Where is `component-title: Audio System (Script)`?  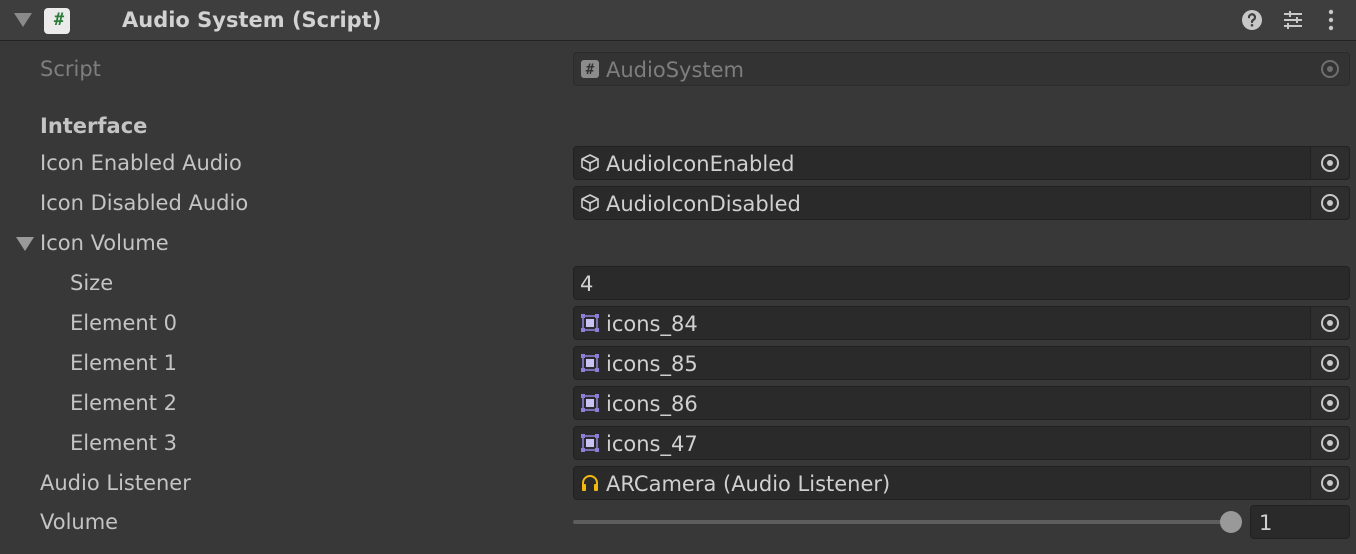
component-title: Audio System (Script) is located at coordinates (252, 20).